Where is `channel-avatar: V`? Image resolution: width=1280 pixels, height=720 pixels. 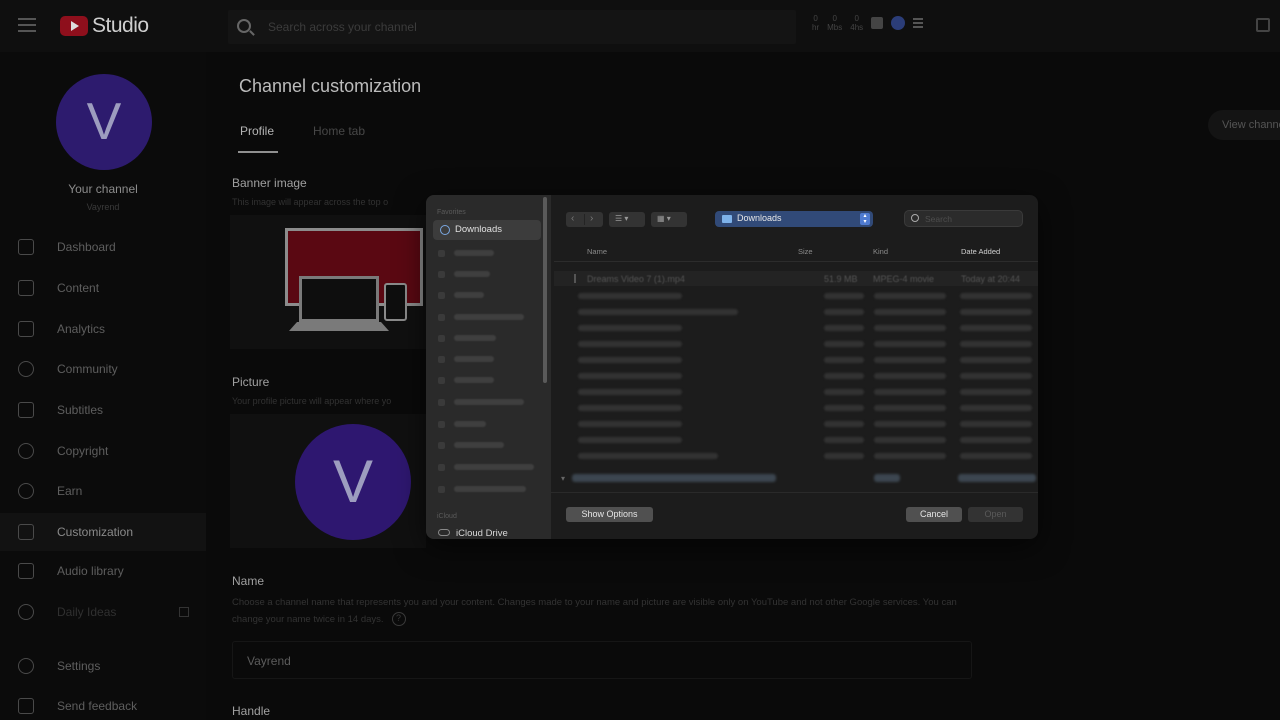
channel-avatar: V is located at coordinates (104, 122).